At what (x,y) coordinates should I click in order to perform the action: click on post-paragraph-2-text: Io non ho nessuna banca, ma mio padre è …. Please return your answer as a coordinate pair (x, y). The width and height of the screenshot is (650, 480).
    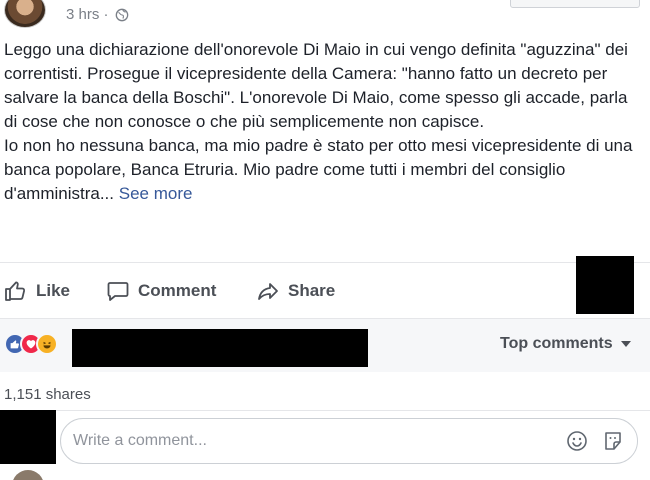
    Looking at the image, I should click on (318, 169).